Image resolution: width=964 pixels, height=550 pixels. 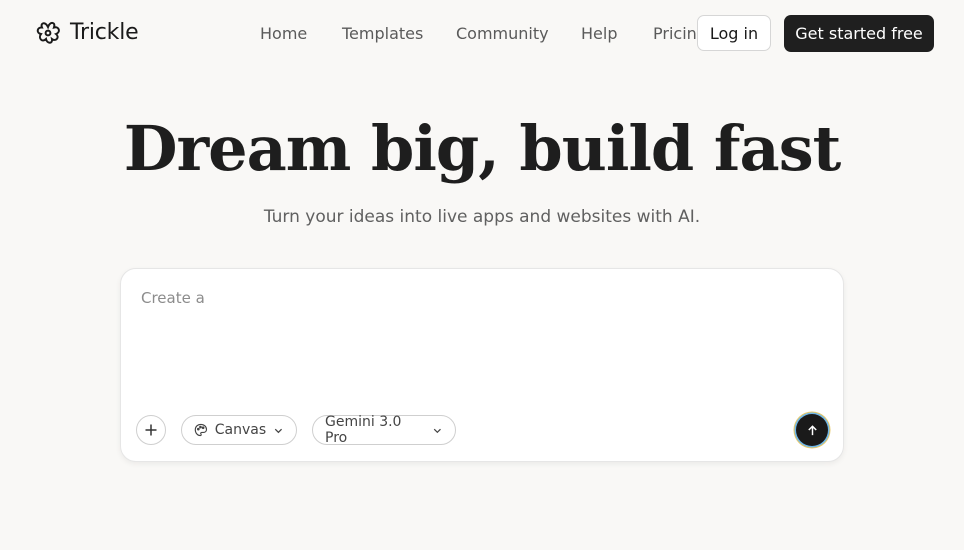 What do you see at coordinates (283, 33) in the screenshot?
I see `nav-home: Home` at bounding box center [283, 33].